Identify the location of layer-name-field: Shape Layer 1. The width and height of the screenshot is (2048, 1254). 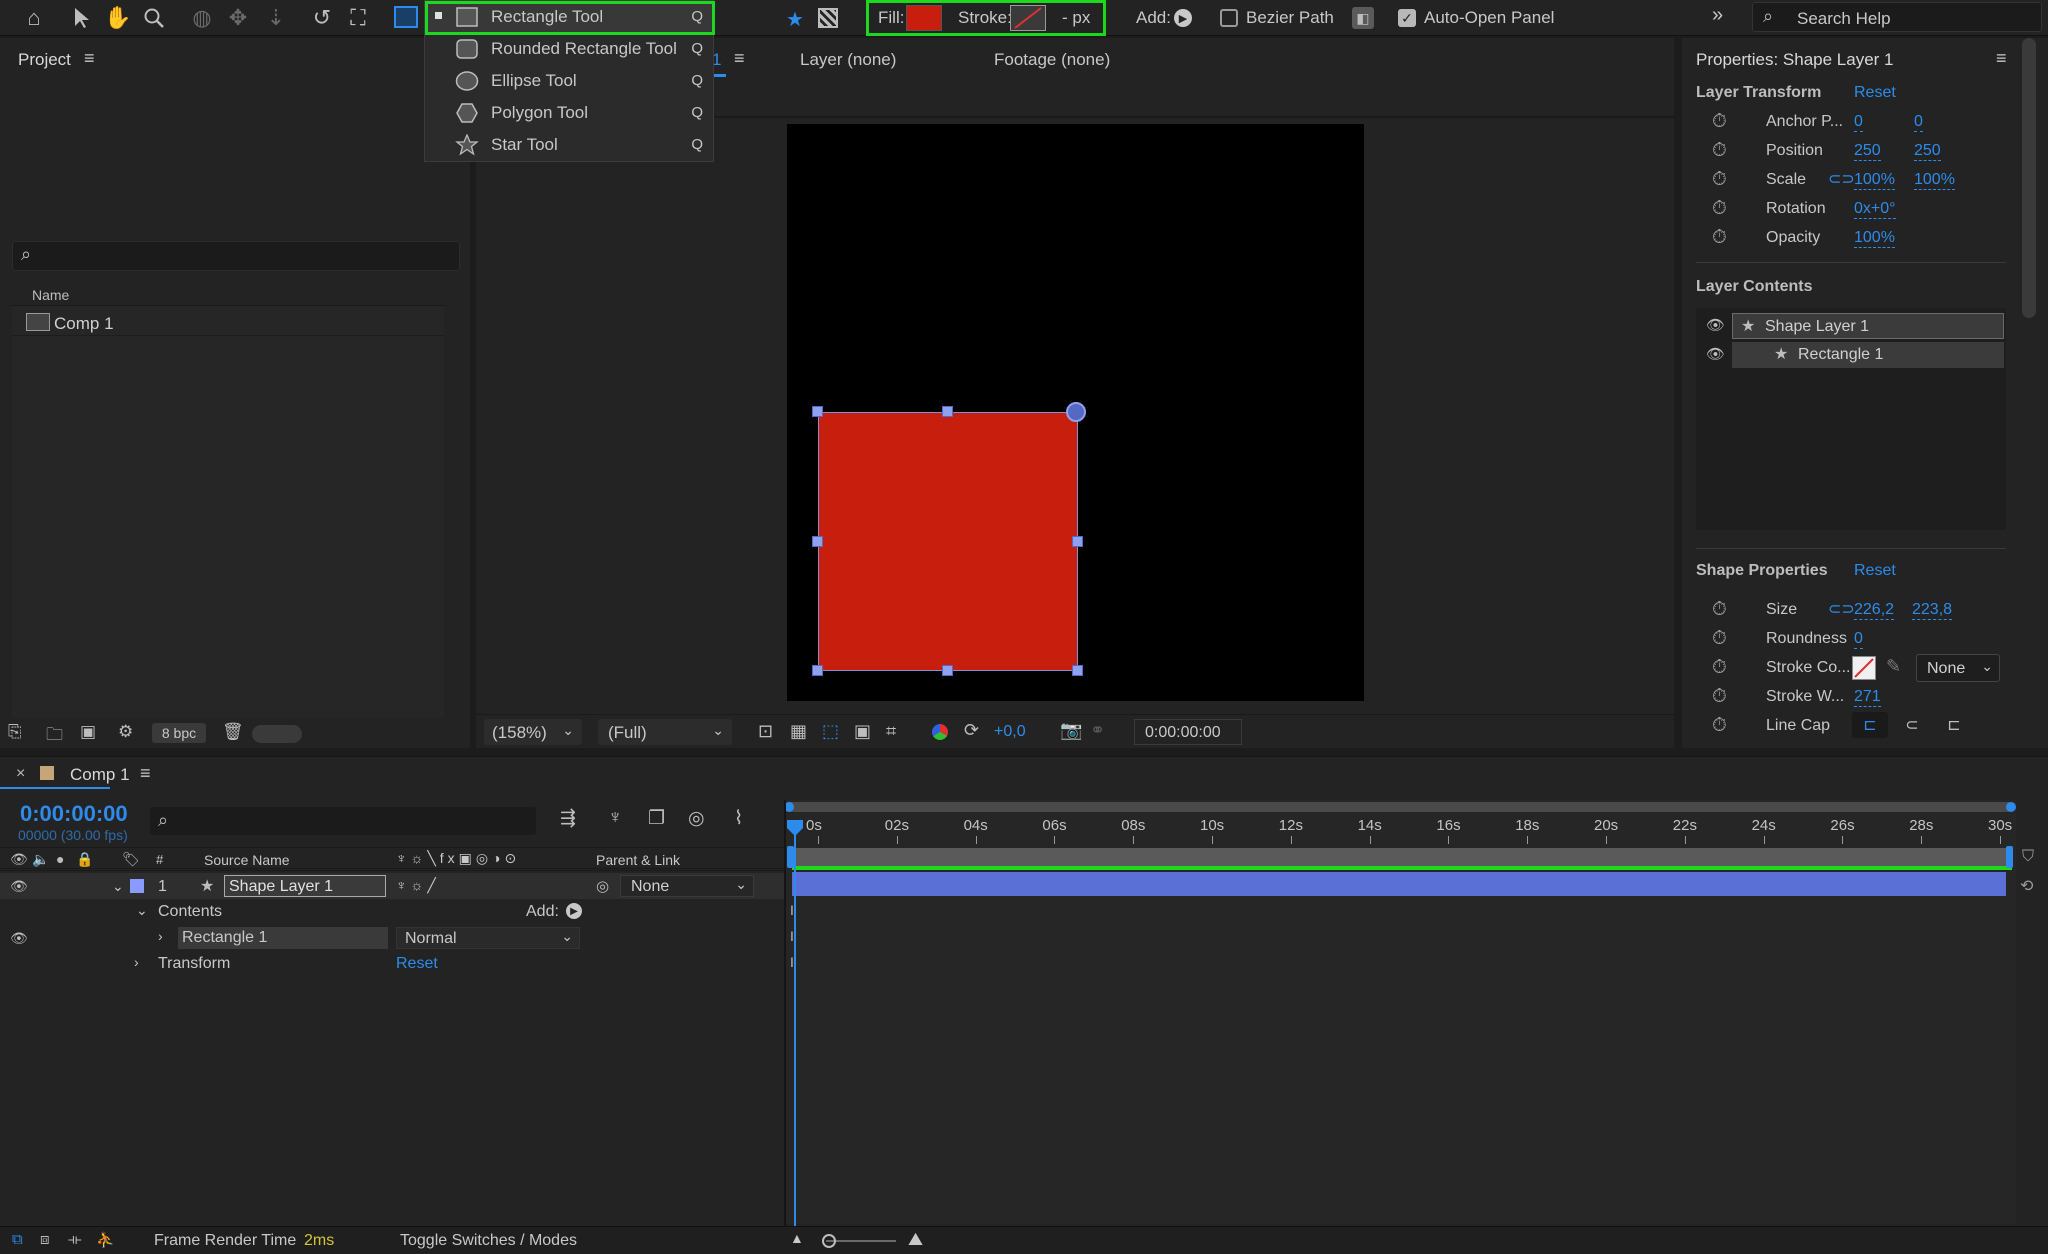
(305, 886).